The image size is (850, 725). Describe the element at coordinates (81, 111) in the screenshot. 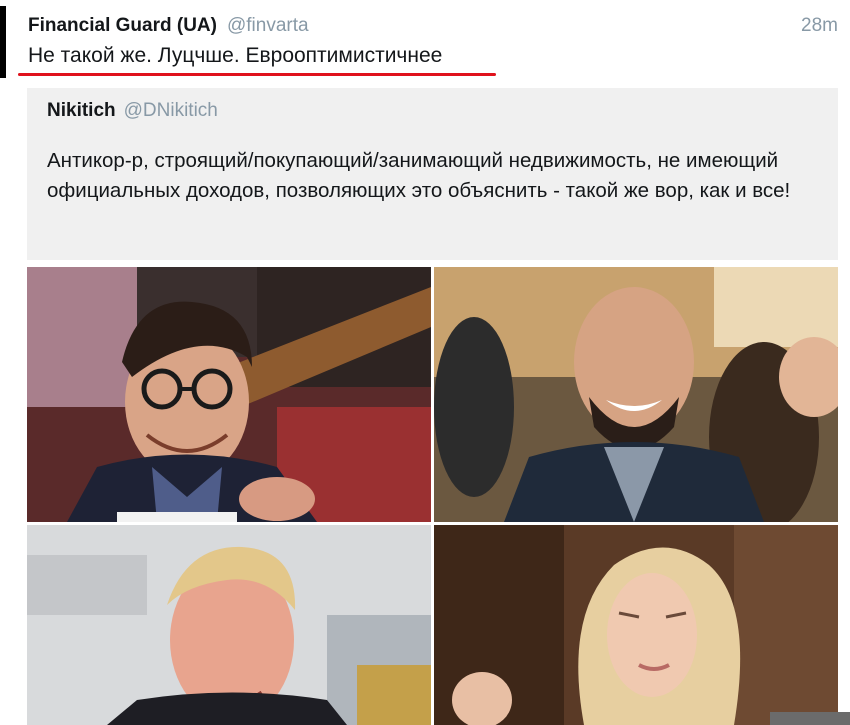

I see `quoted-author-name: Nikitich` at that location.